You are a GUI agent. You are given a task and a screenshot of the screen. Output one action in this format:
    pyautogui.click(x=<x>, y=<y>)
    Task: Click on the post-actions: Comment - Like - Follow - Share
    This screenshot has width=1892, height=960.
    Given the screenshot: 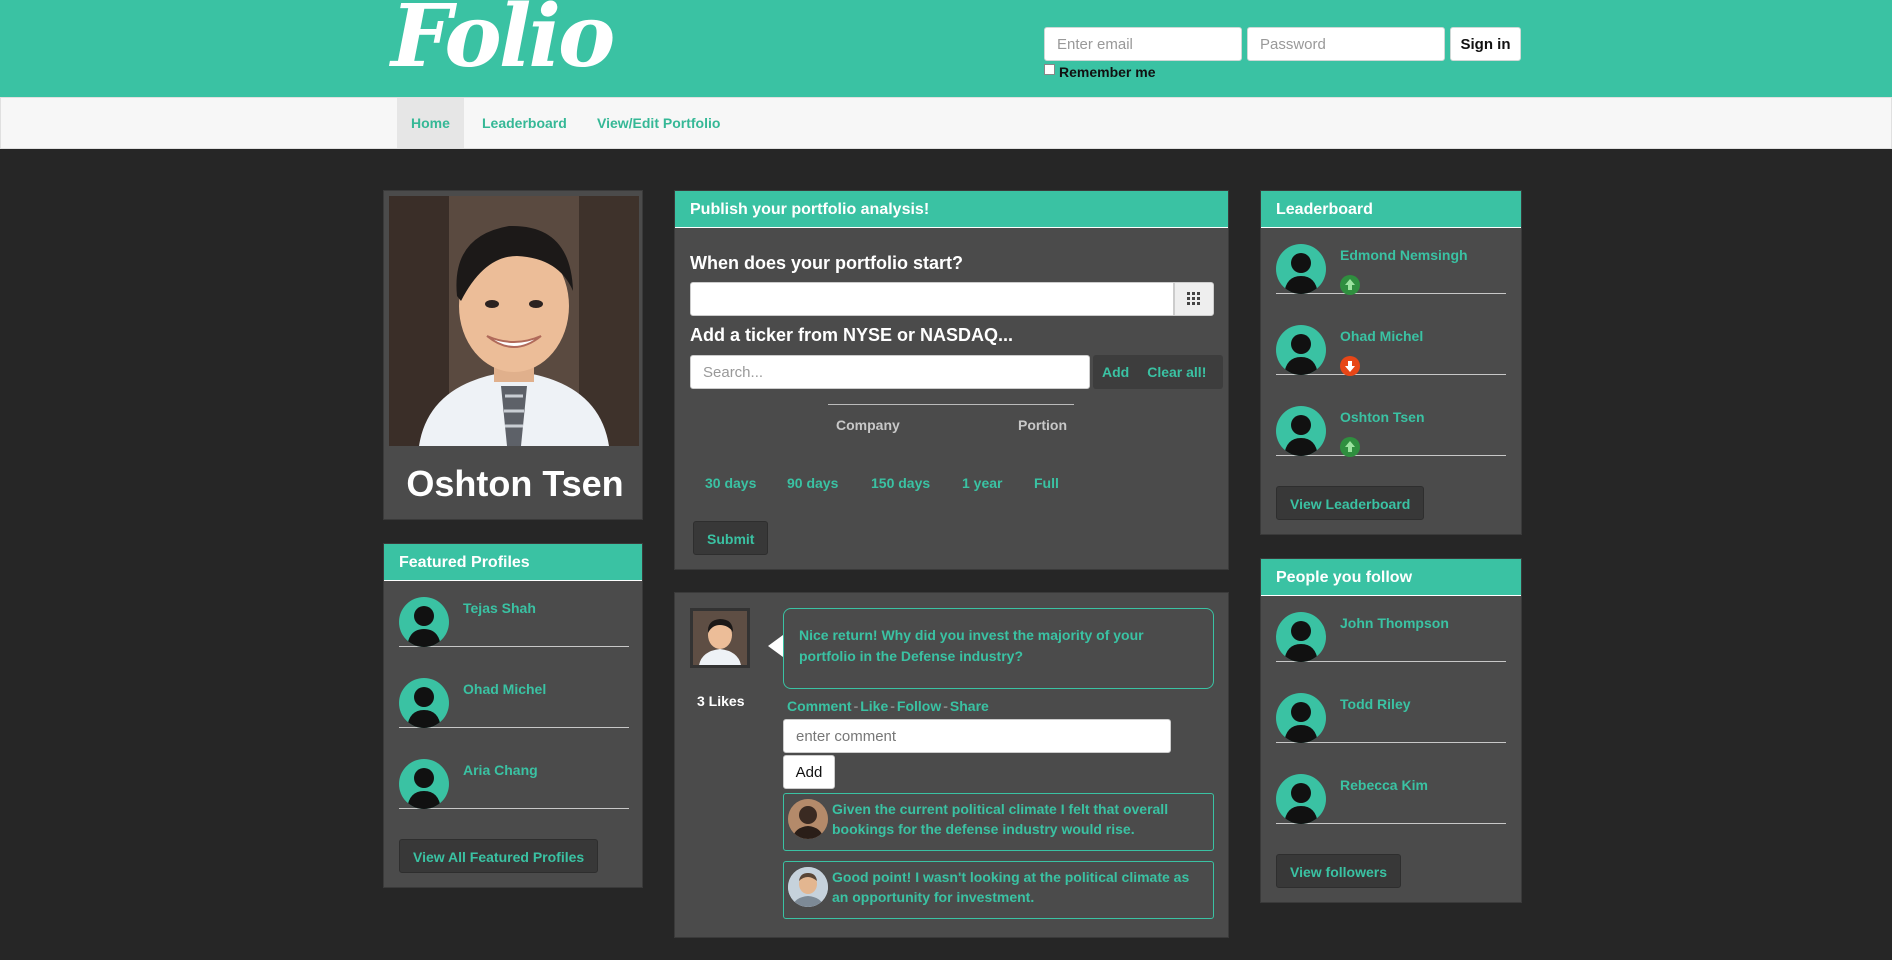 What is the action you would take?
    pyautogui.click(x=888, y=706)
    